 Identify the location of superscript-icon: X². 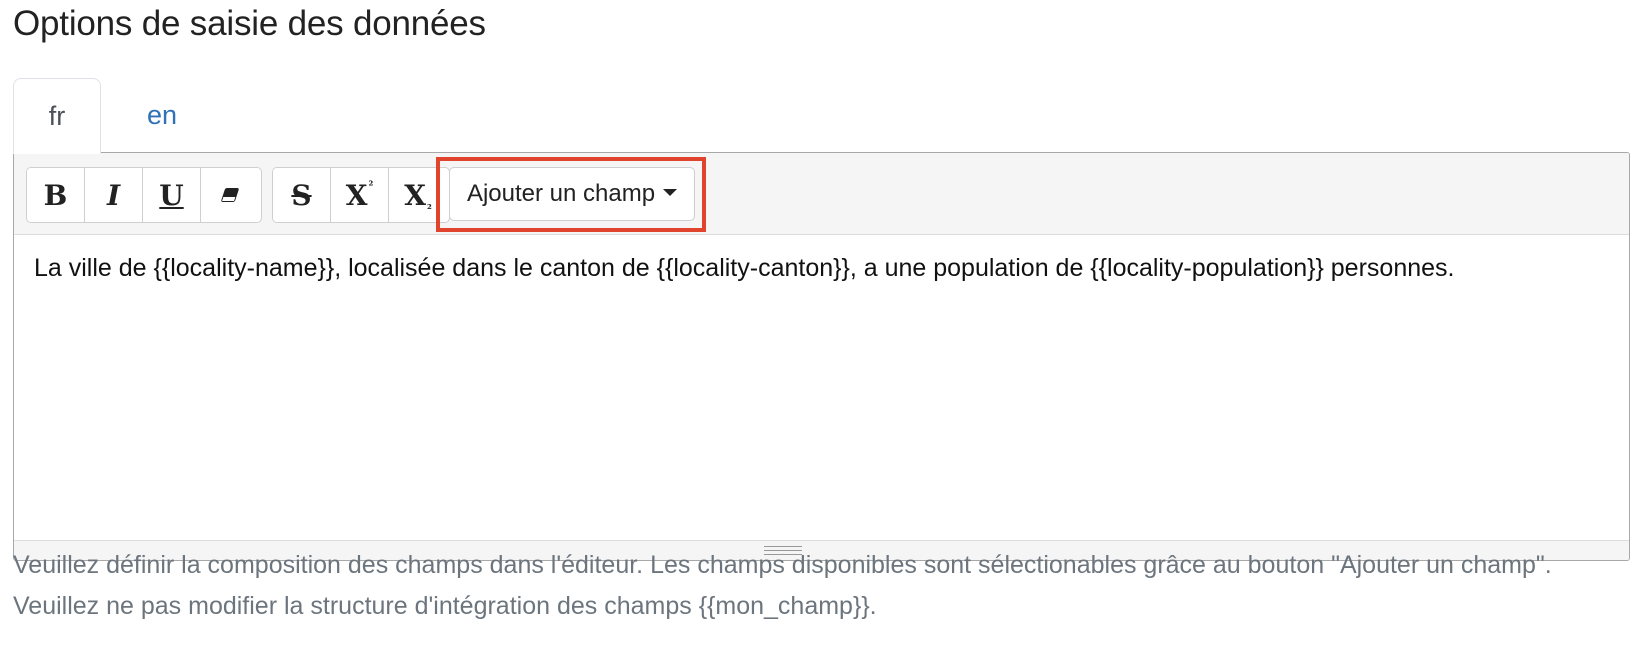
(359, 195).